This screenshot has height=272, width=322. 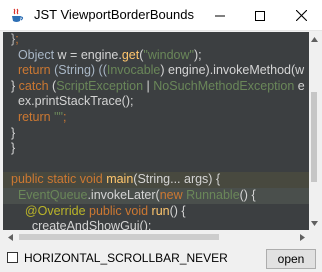 I want to click on code-token: run, so click(x=160, y=210).